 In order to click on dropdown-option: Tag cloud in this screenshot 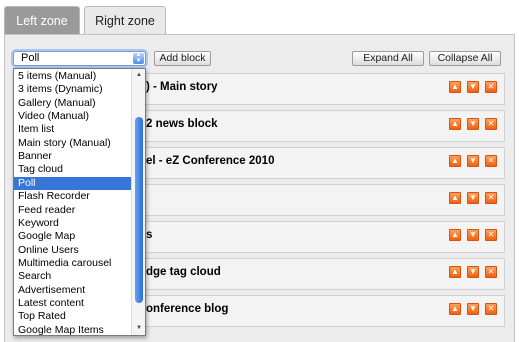, I will do `click(72, 169)`.